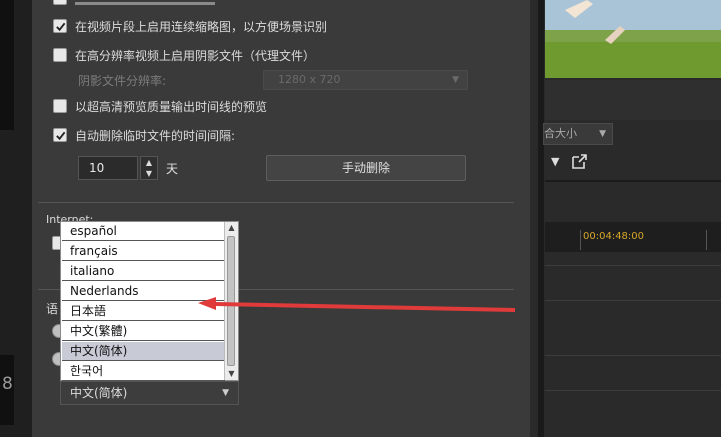 The width and height of the screenshot is (721, 437). I want to click on interval-input: 10, so click(108, 168).